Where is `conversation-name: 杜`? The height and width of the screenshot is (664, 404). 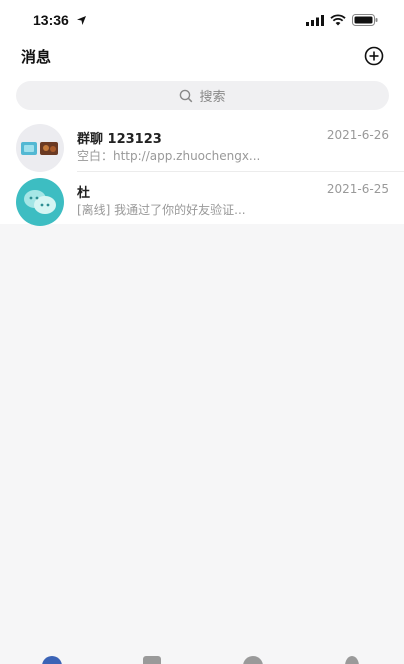
conversation-name: 杜 is located at coordinates (84, 193).